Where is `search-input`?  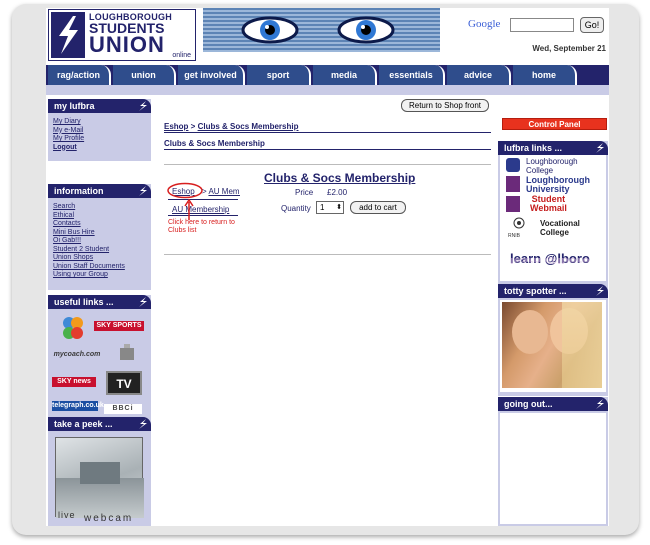
search-input is located at coordinates (542, 25).